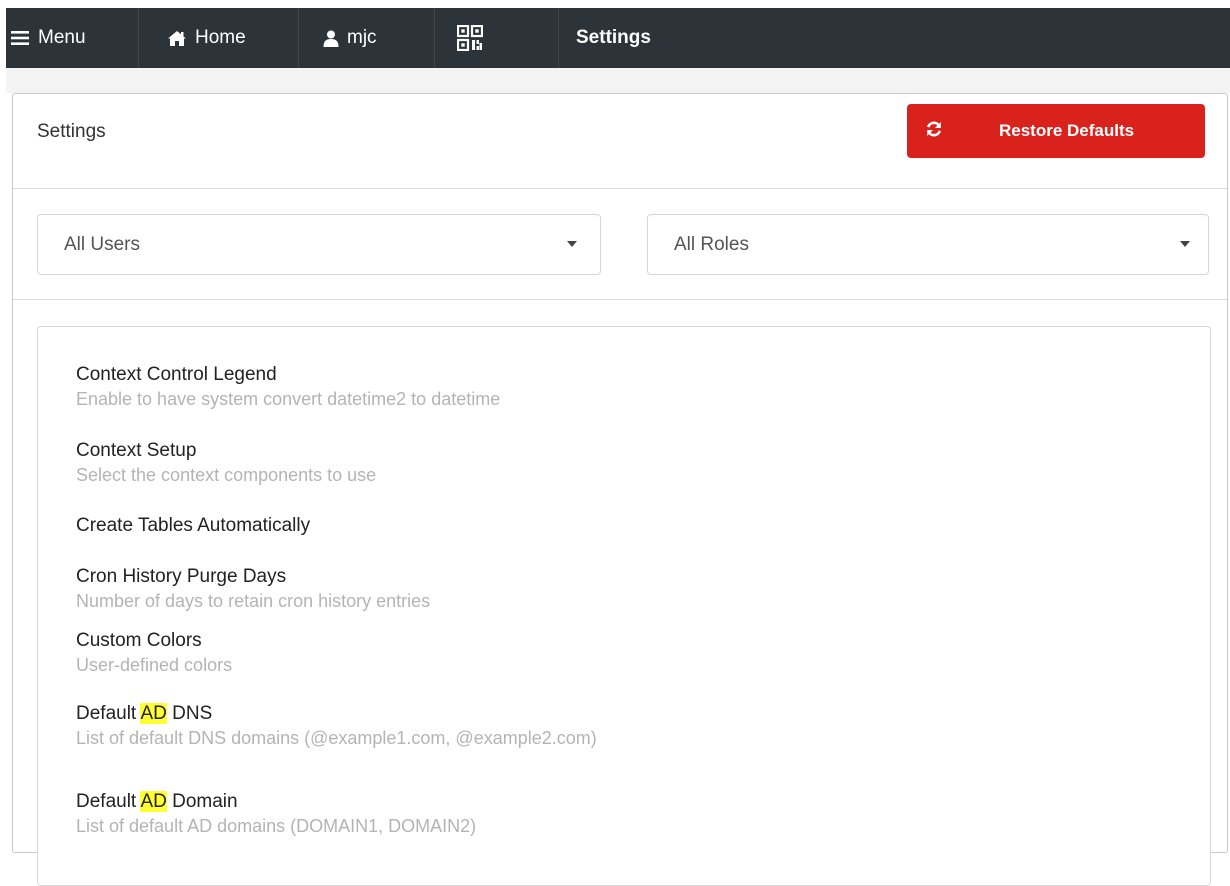 The height and width of the screenshot is (886, 1230). What do you see at coordinates (331, 38) in the screenshot?
I see `user-icon` at bounding box center [331, 38].